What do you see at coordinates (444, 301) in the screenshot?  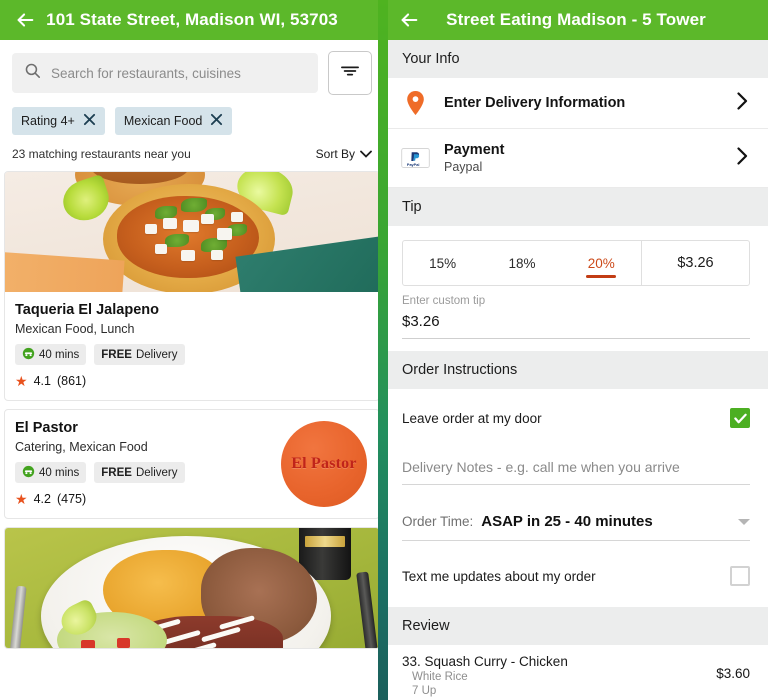 I see `custom-tip-label: Enter custom tip` at bounding box center [444, 301].